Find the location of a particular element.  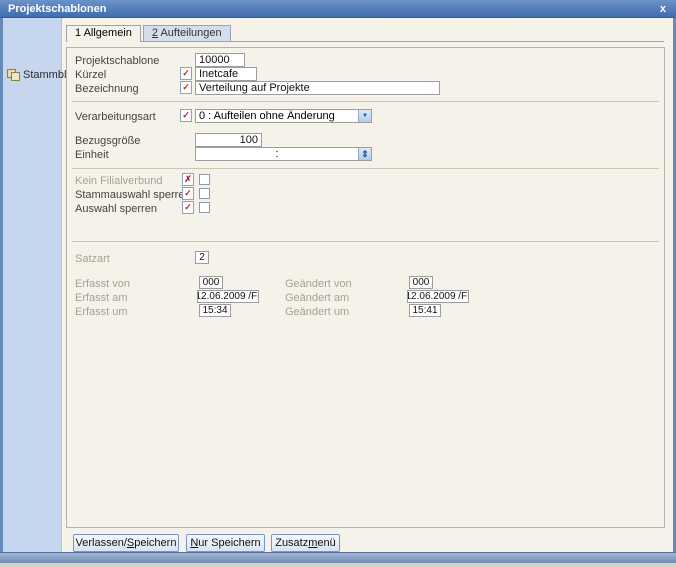

verlassen-speichern-button: Verlassen/Speichern is located at coordinates (126, 543).